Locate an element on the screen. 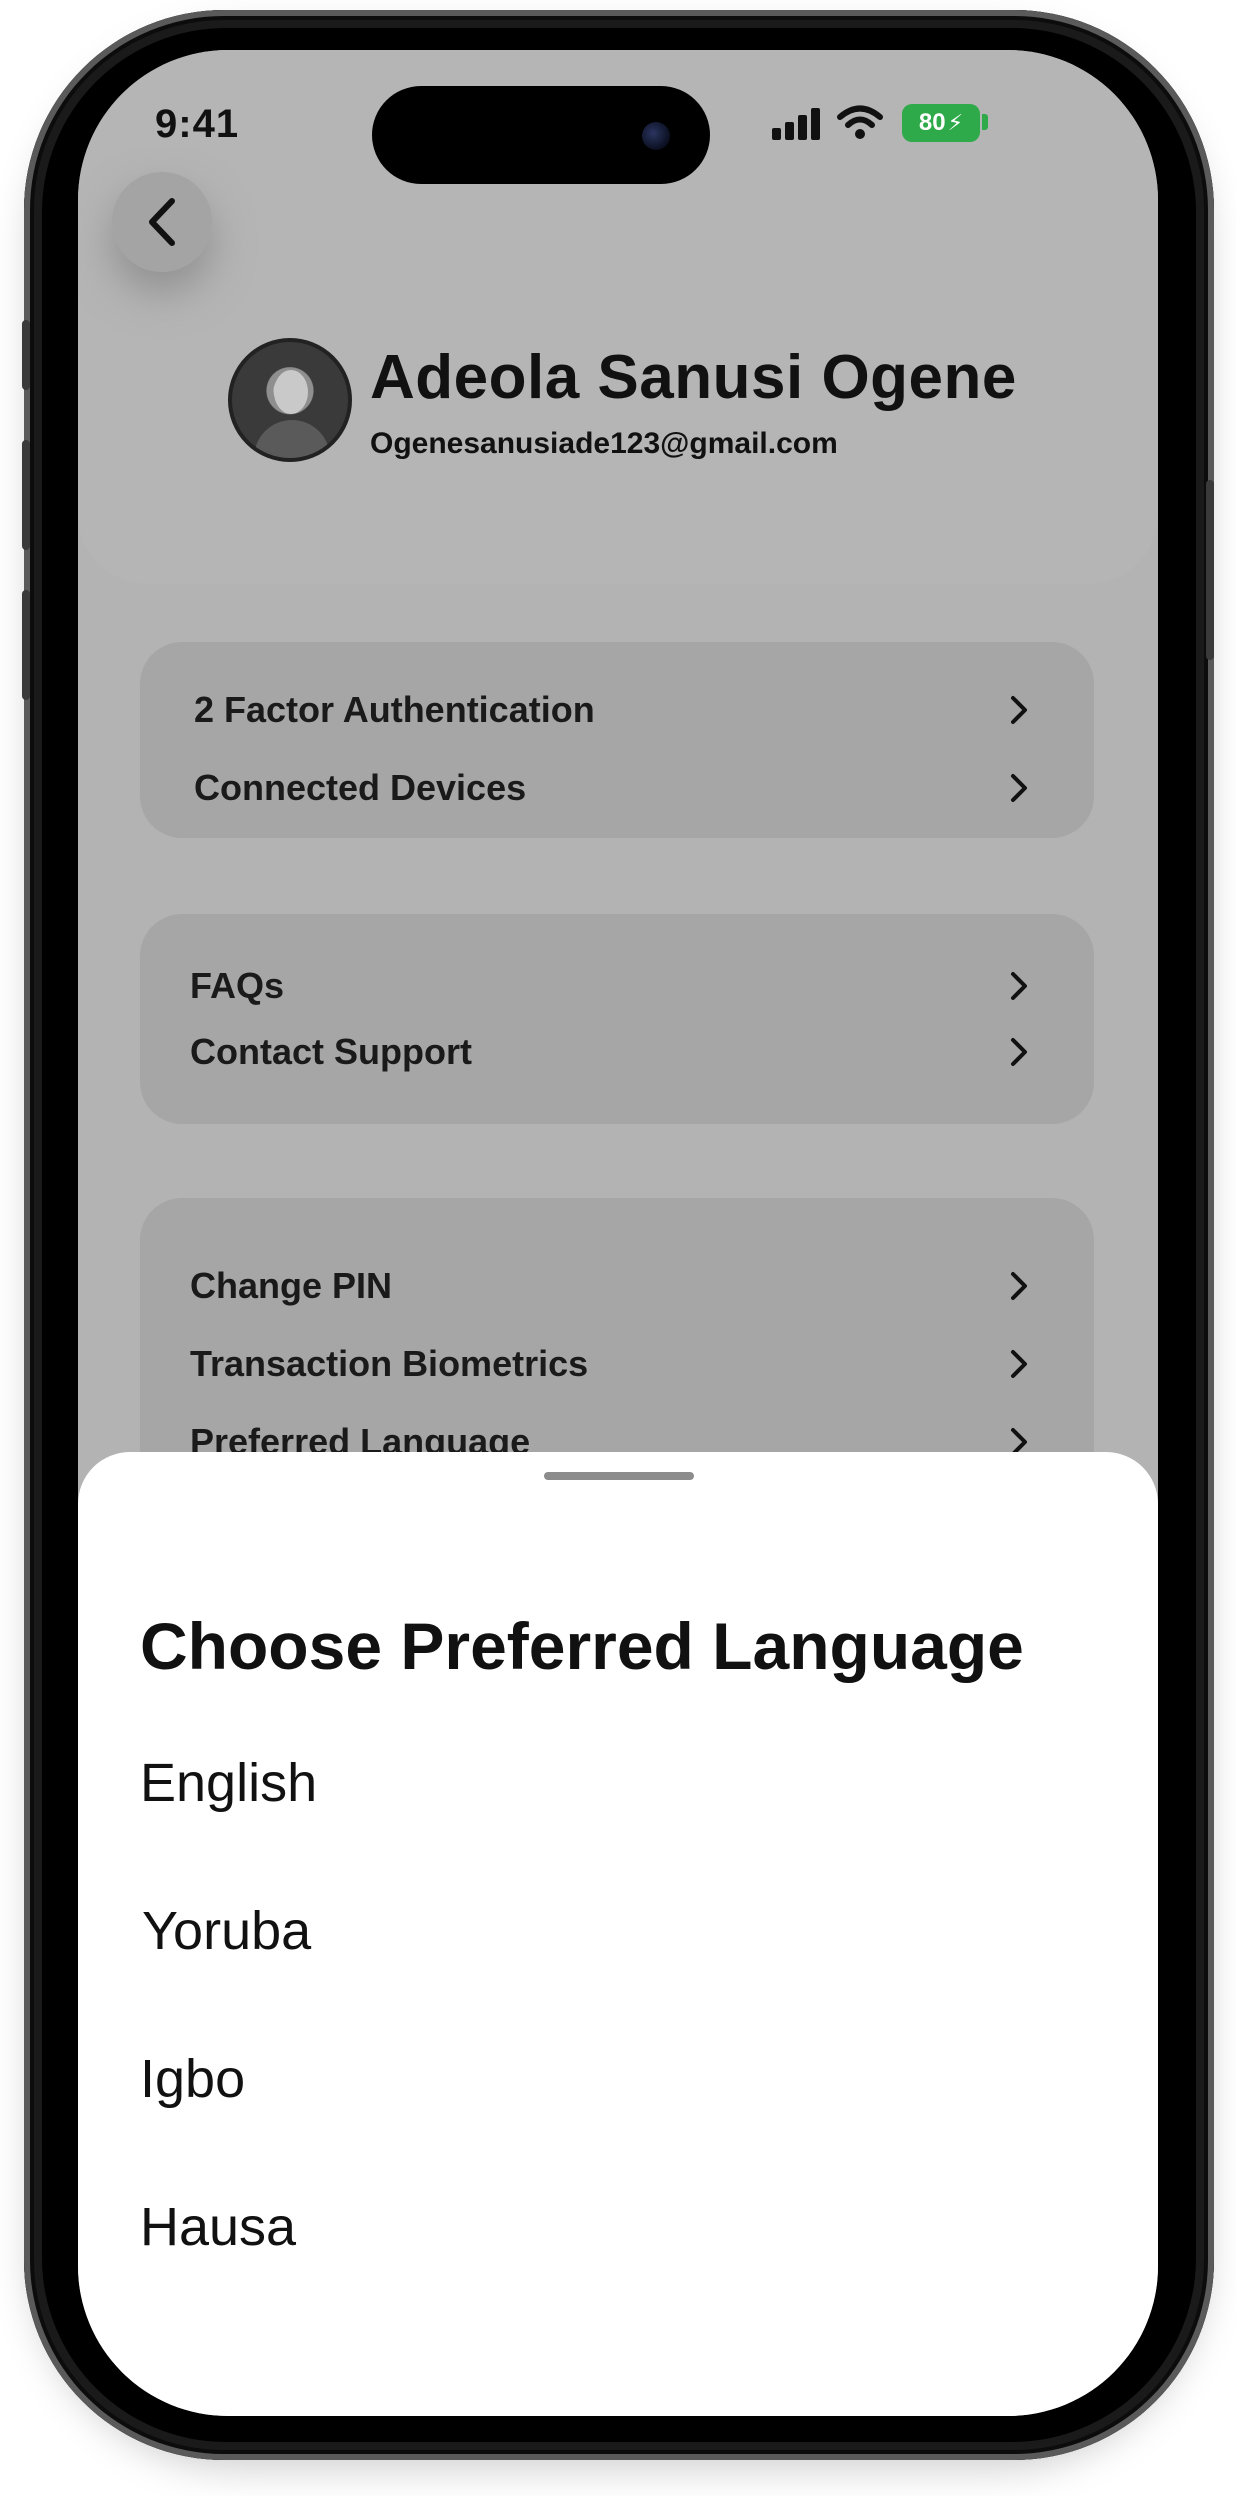 The height and width of the screenshot is (2496, 1236). battery-tip is located at coordinates (985, 122).